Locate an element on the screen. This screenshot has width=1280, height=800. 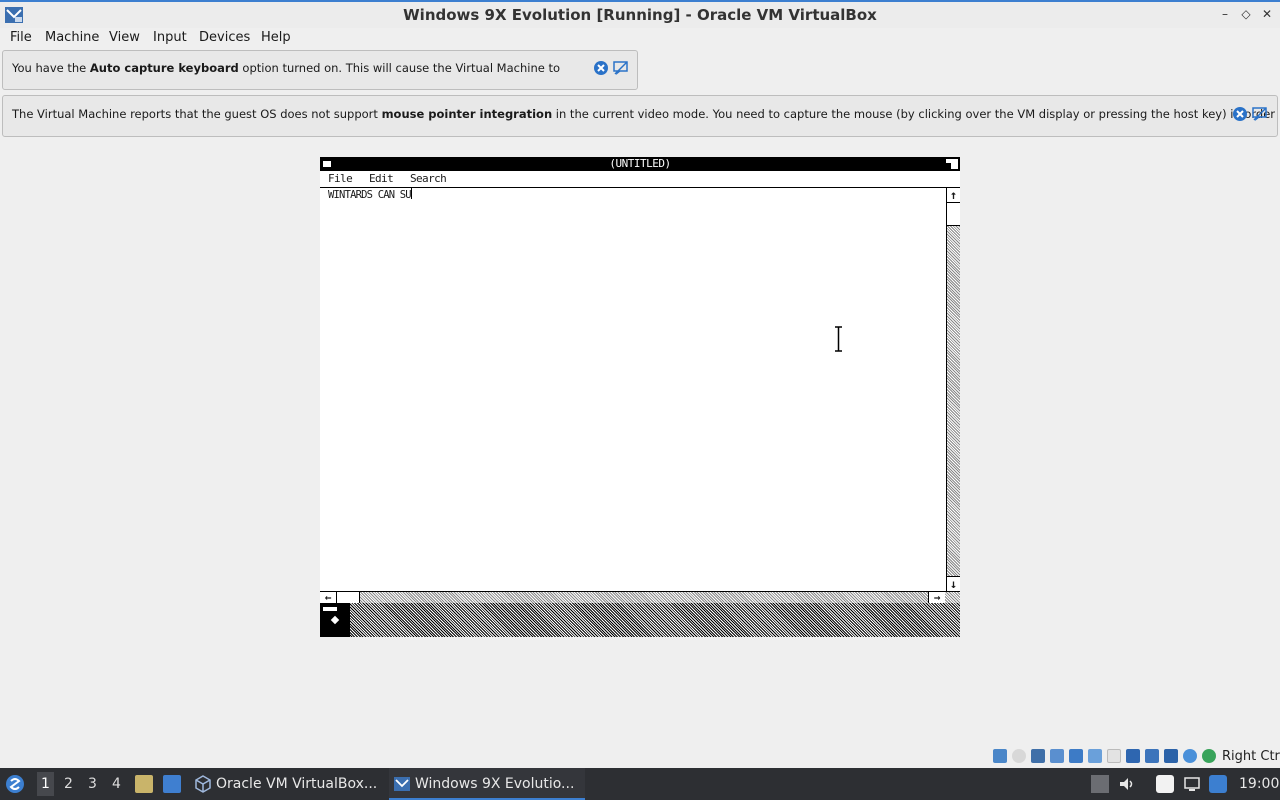
guest-vertical-scrollbar: ↑ ↓ is located at coordinates (953, 389).